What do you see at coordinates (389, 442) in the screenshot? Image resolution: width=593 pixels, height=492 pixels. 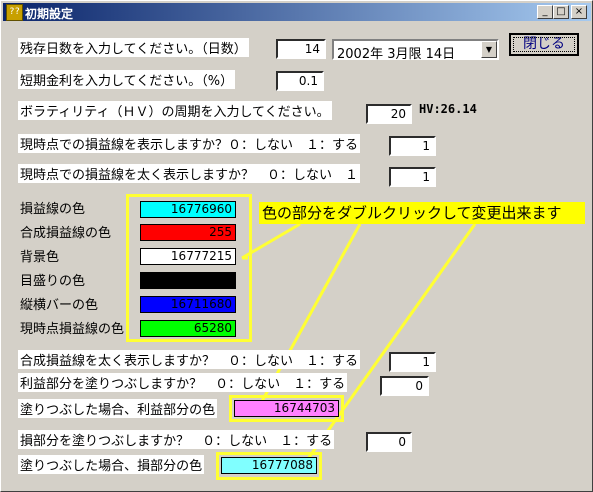 I see `fill-loss-input: 0` at bounding box center [389, 442].